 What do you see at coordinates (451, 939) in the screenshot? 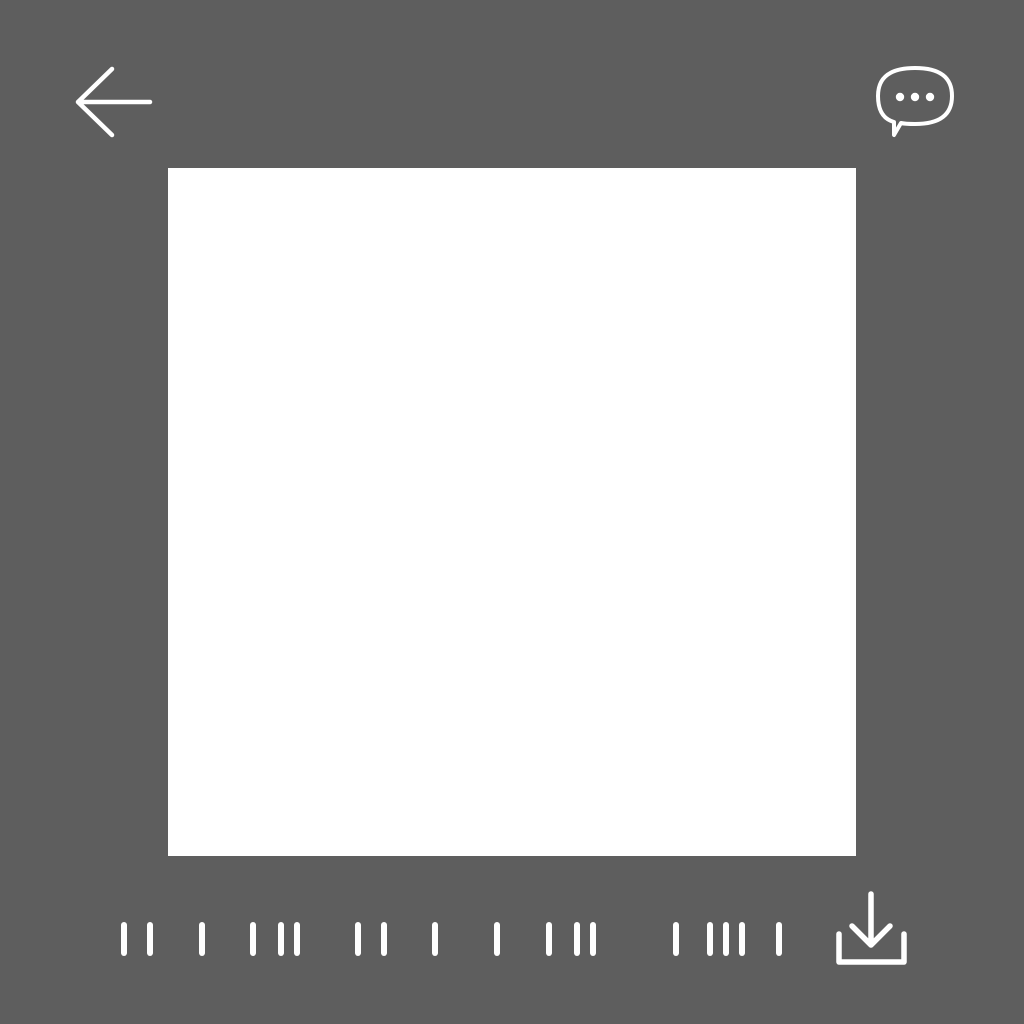
I see `barcode-icon` at bounding box center [451, 939].